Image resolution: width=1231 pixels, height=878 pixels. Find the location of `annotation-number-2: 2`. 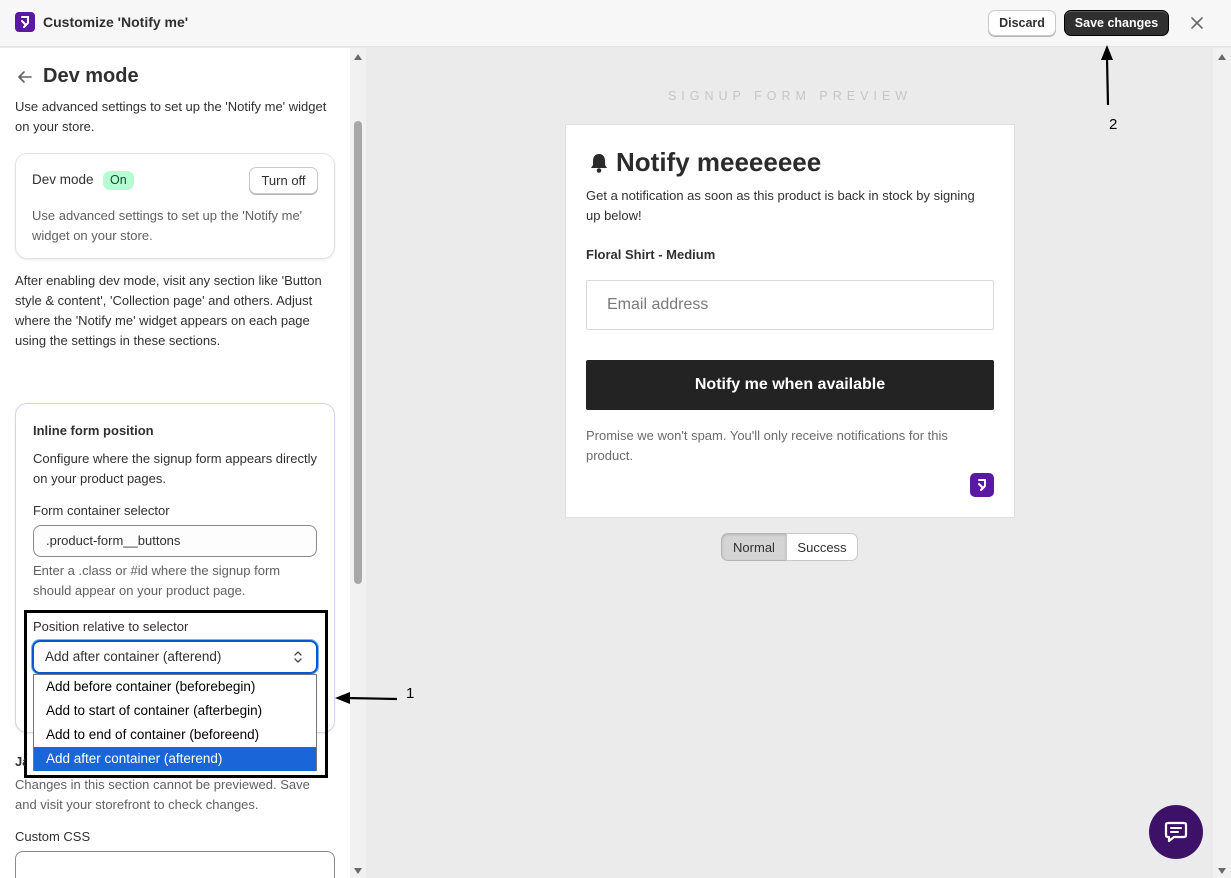

annotation-number-2: 2 is located at coordinates (1113, 124).